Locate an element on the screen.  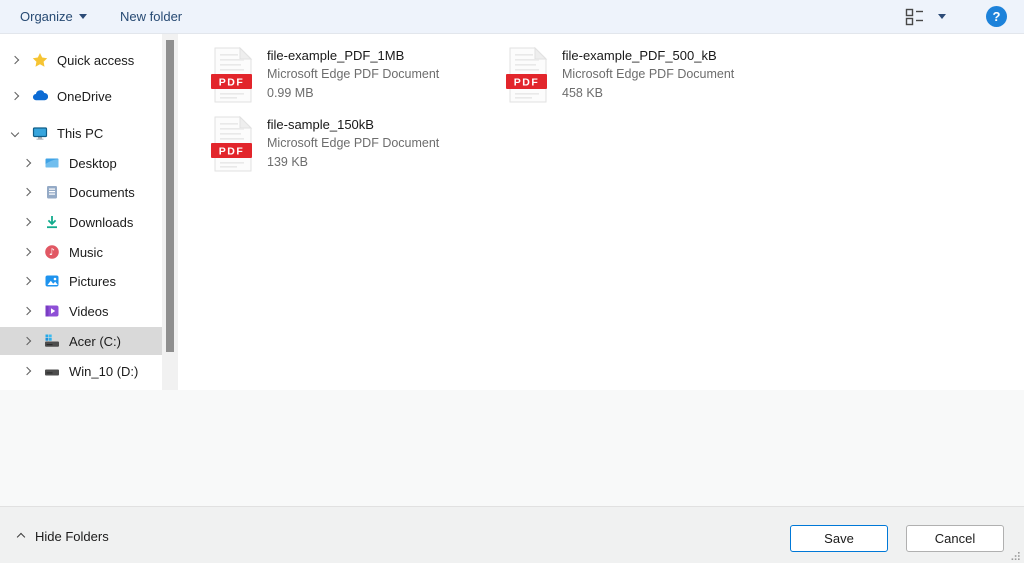
file-size: 458 KB is located at coordinates (583, 93).